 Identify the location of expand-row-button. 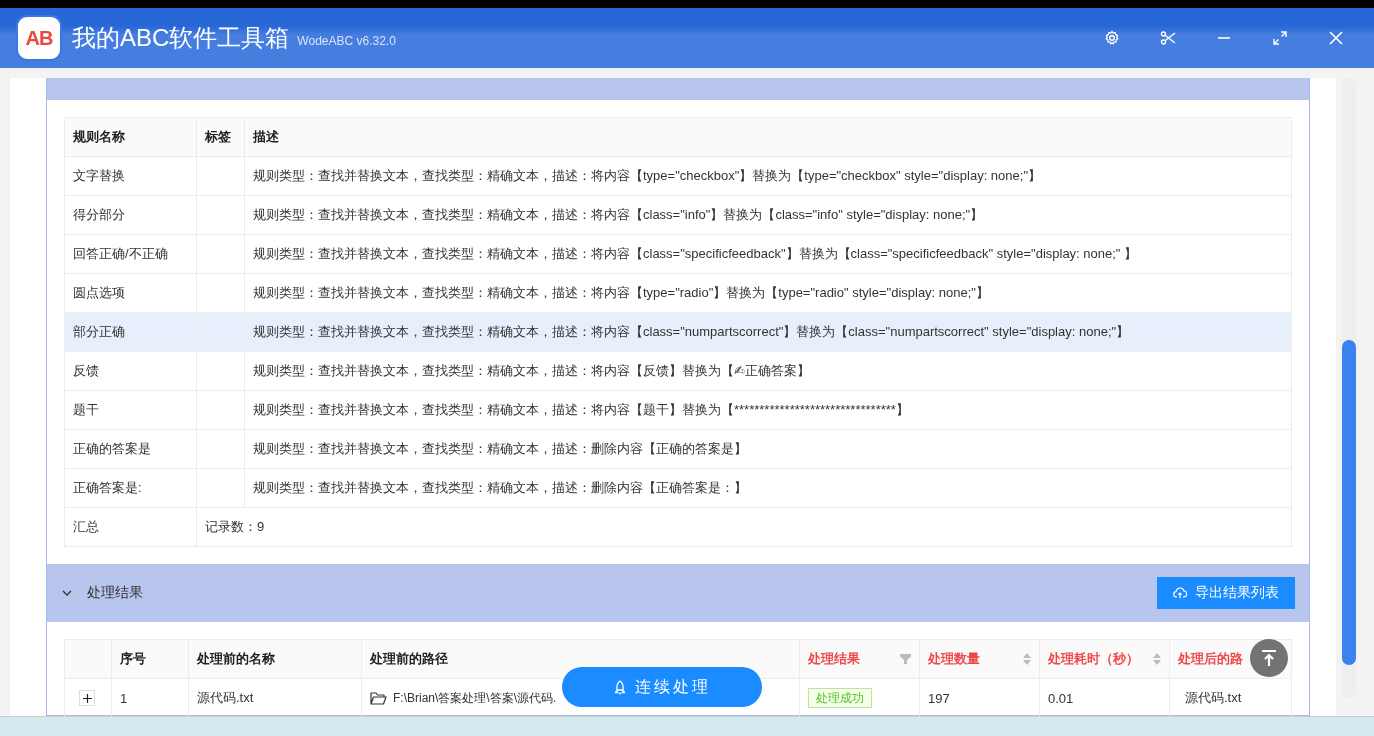
(87, 698).